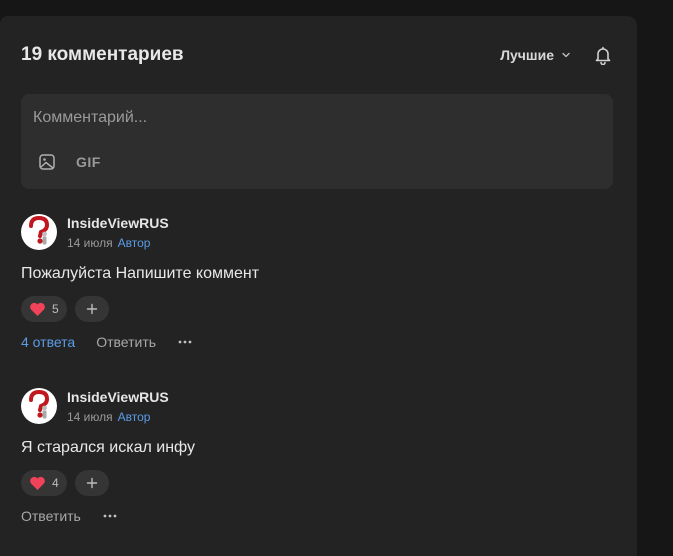 The image size is (673, 556). What do you see at coordinates (316, 483) in the screenshot?
I see `reactions-row: 4` at bounding box center [316, 483].